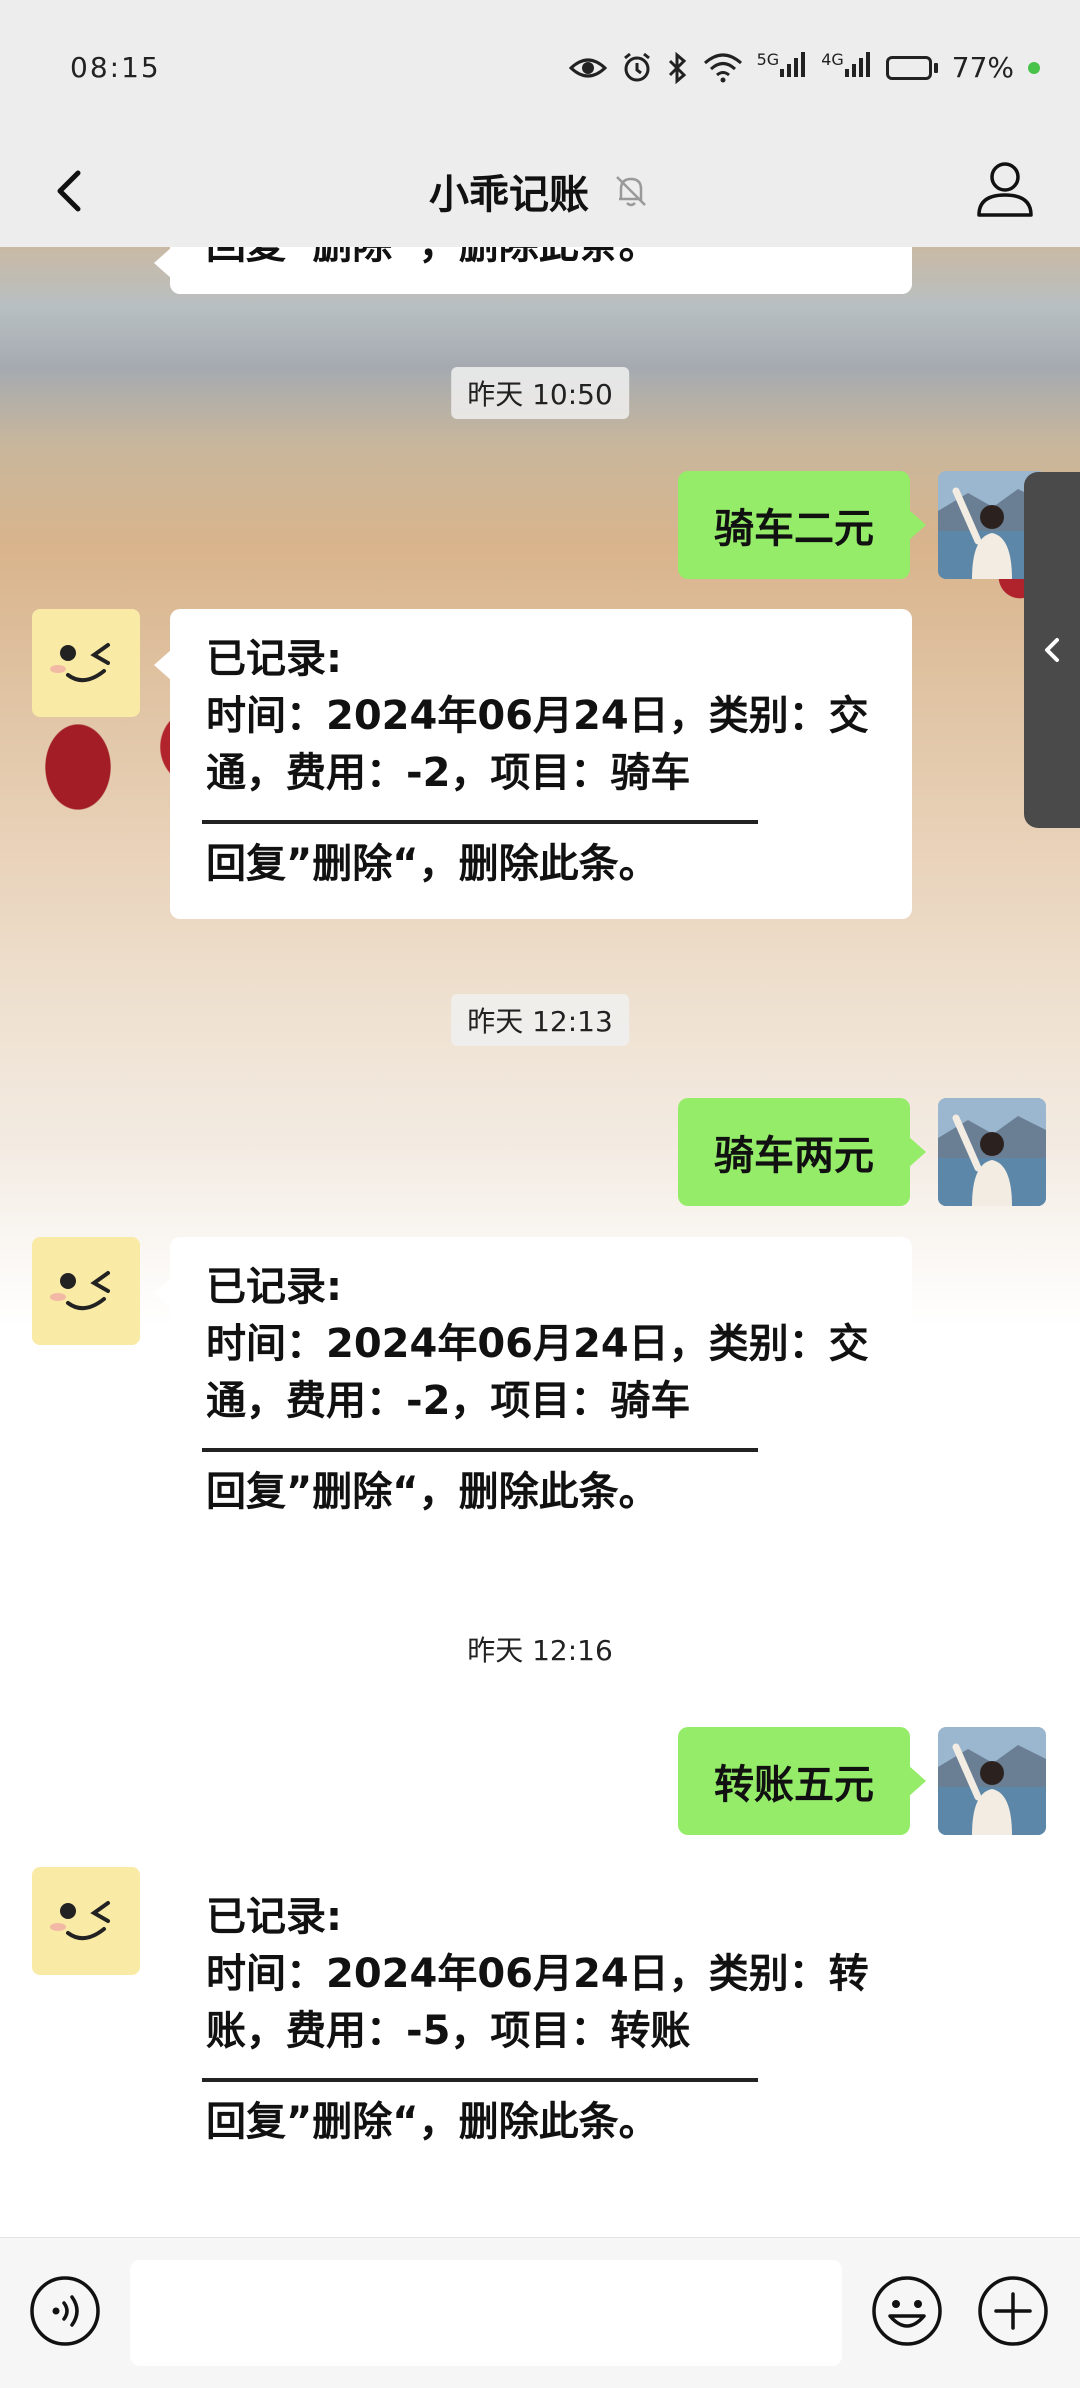  I want to click on signal-5g: 5G, so click(782, 67).